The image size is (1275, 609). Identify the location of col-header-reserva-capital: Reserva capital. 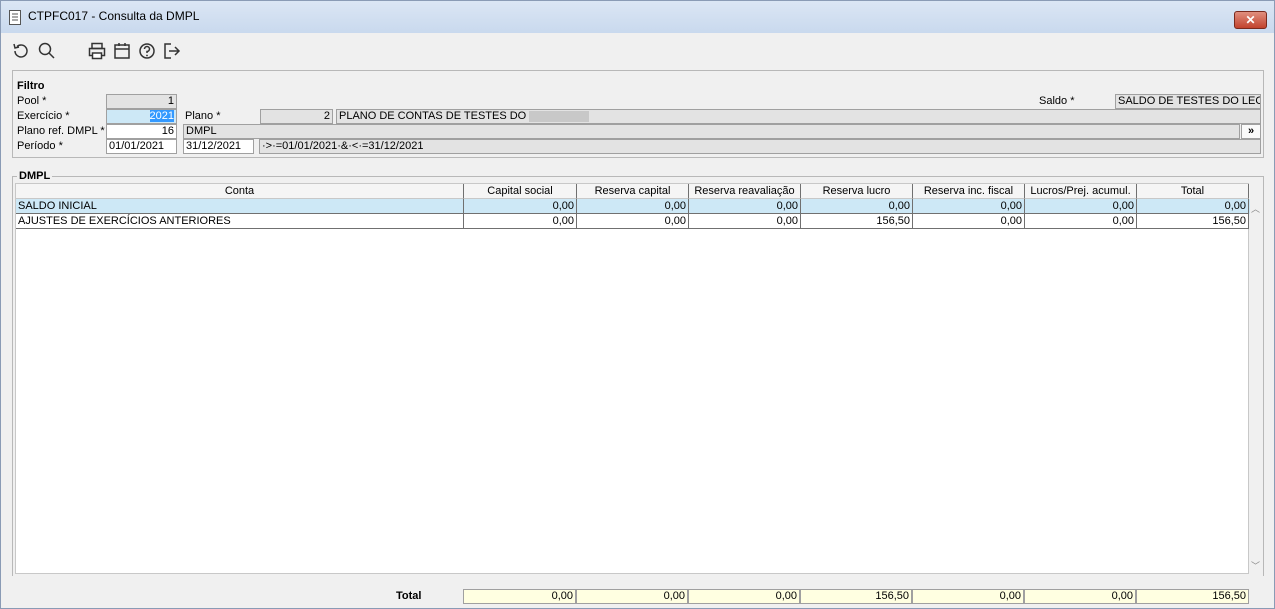
(633, 191).